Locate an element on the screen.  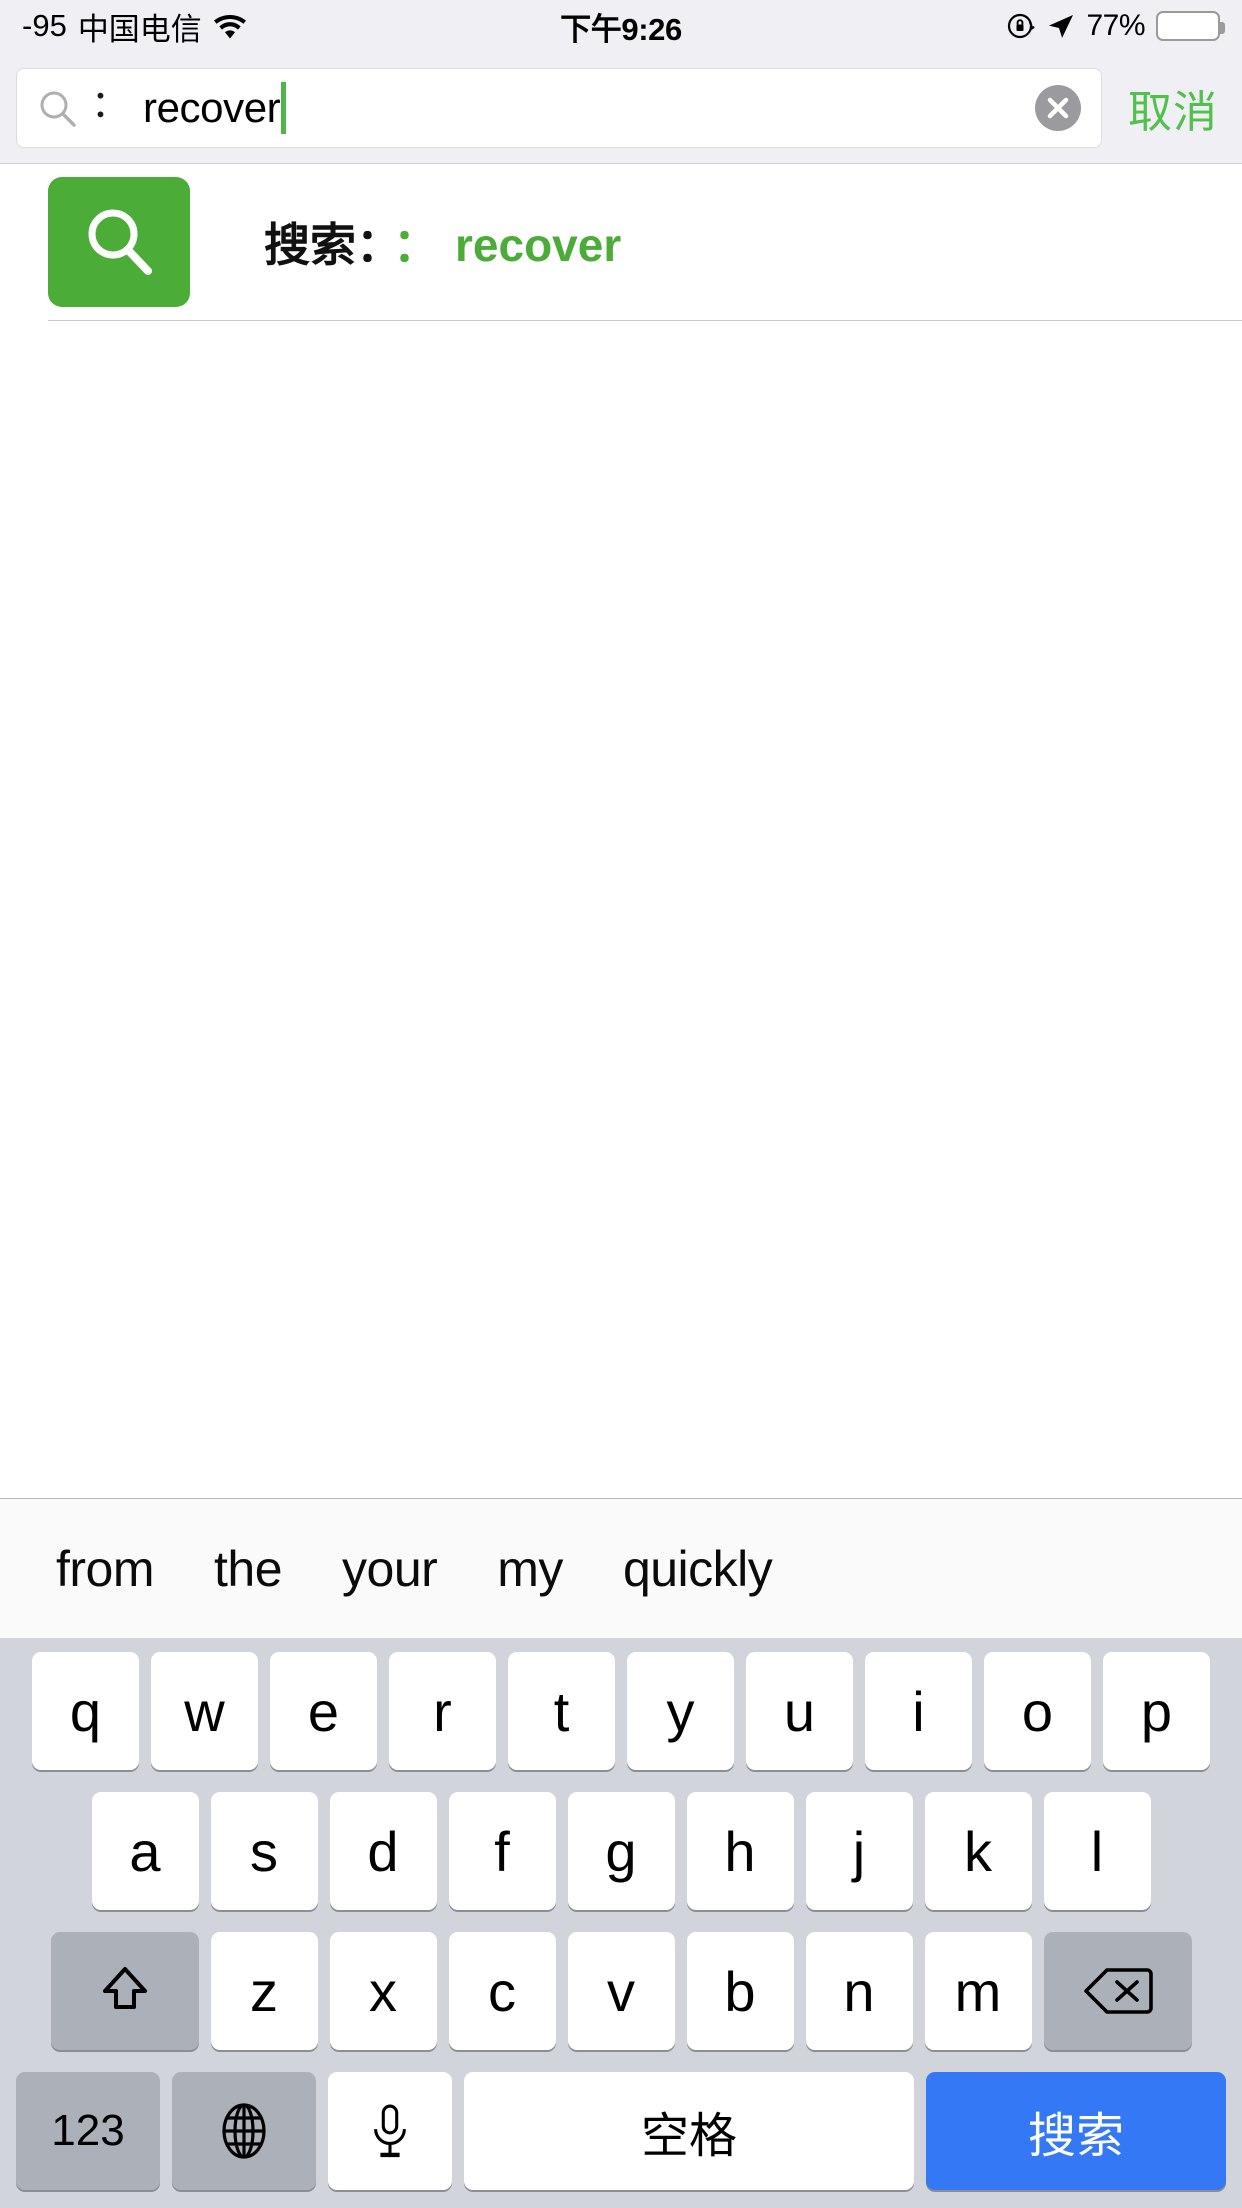
key-e: e is located at coordinates (323, 1711).